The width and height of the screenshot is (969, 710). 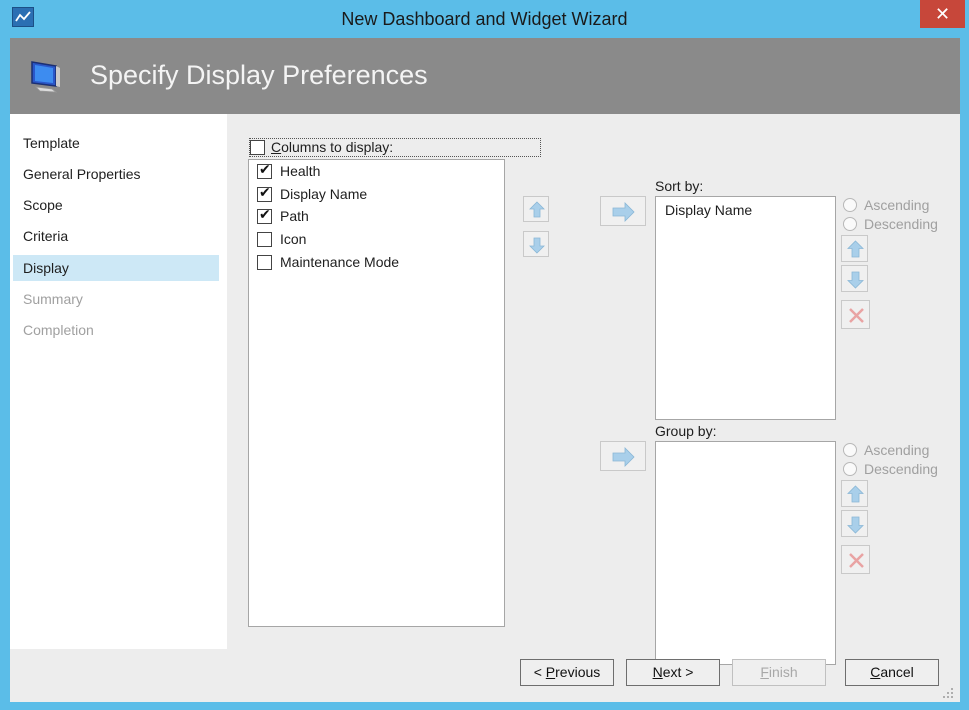 What do you see at coordinates (850, 224) in the screenshot?
I see `sort-descending-radio` at bounding box center [850, 224].